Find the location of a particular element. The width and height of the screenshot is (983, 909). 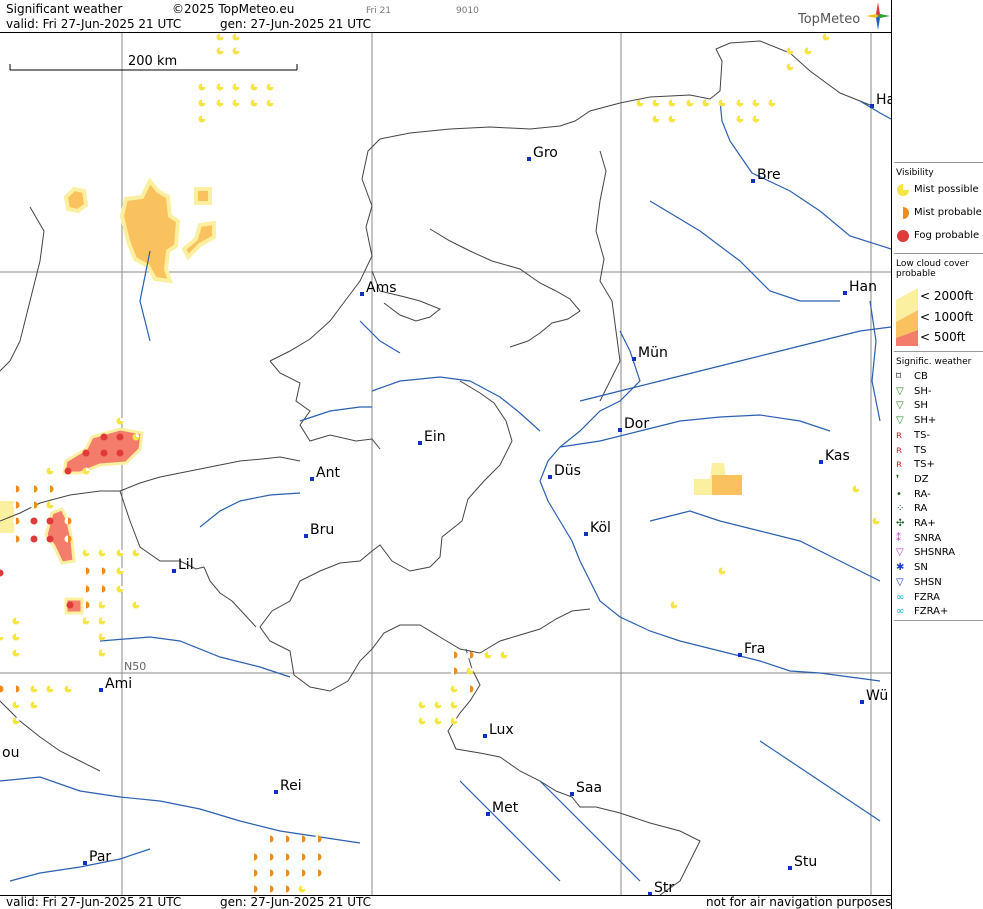

legend-mist-possible: Mist possible is located at coordinates (946, 189).